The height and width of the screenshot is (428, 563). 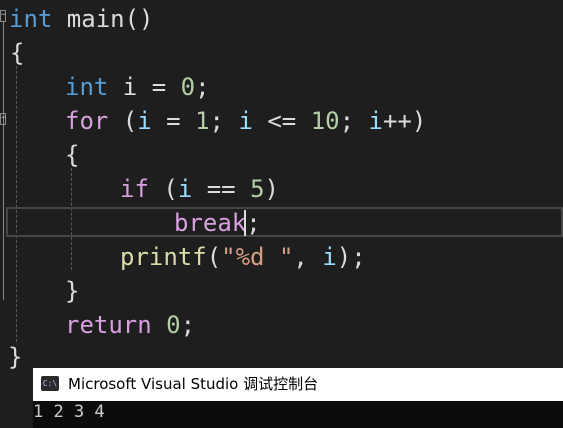 I want to click on token: =, so click(x=173, y=121).